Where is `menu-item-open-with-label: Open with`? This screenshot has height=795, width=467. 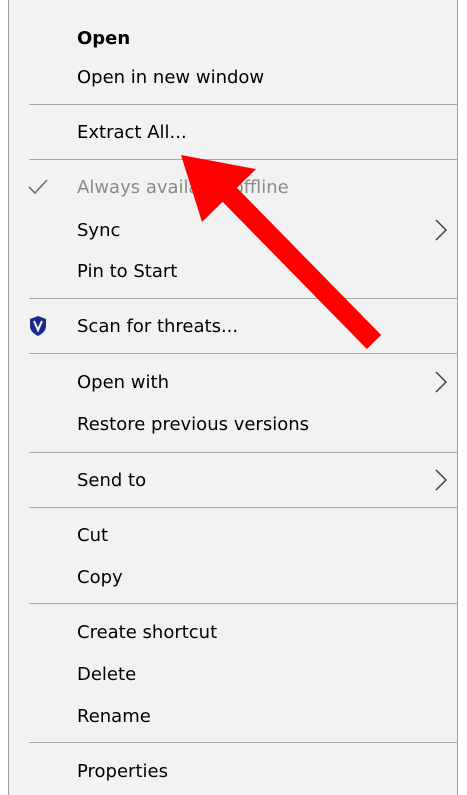 menu-item-open-with-label: Open with is located at coordinates (123, 382).